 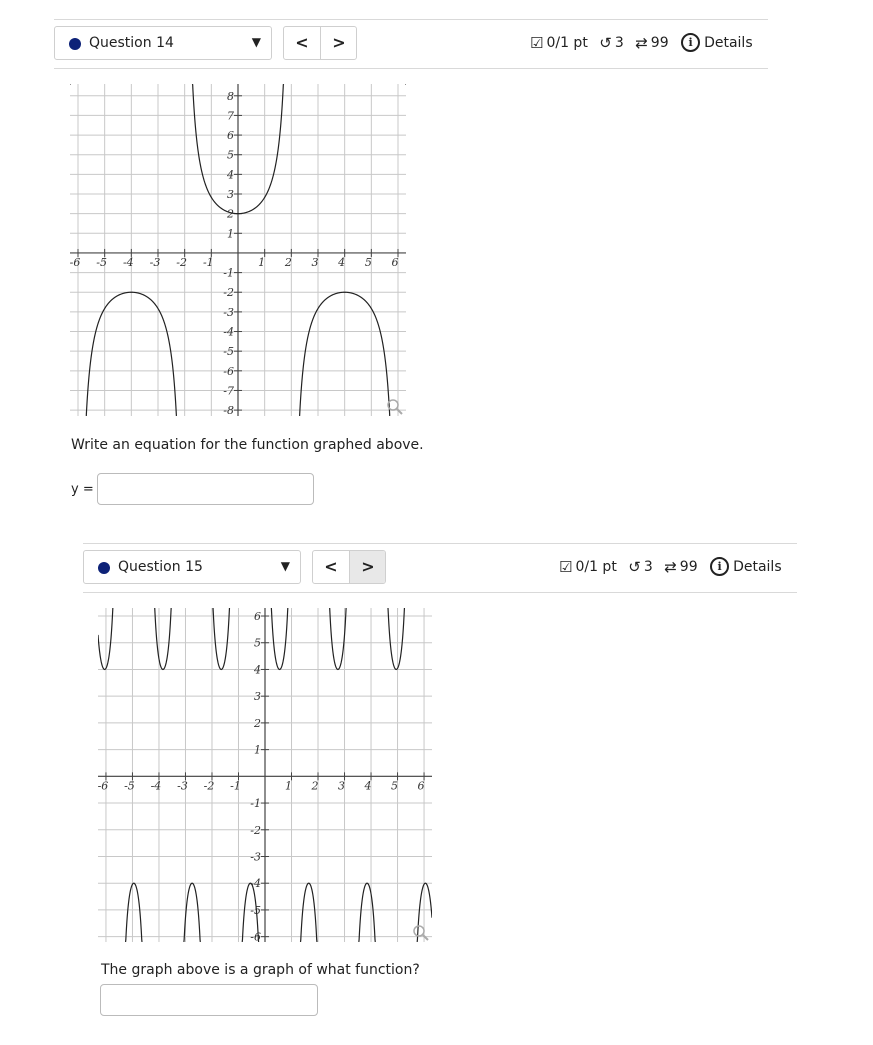 I want to click on question-15-title: Question 15, so click(x=160, y=567).